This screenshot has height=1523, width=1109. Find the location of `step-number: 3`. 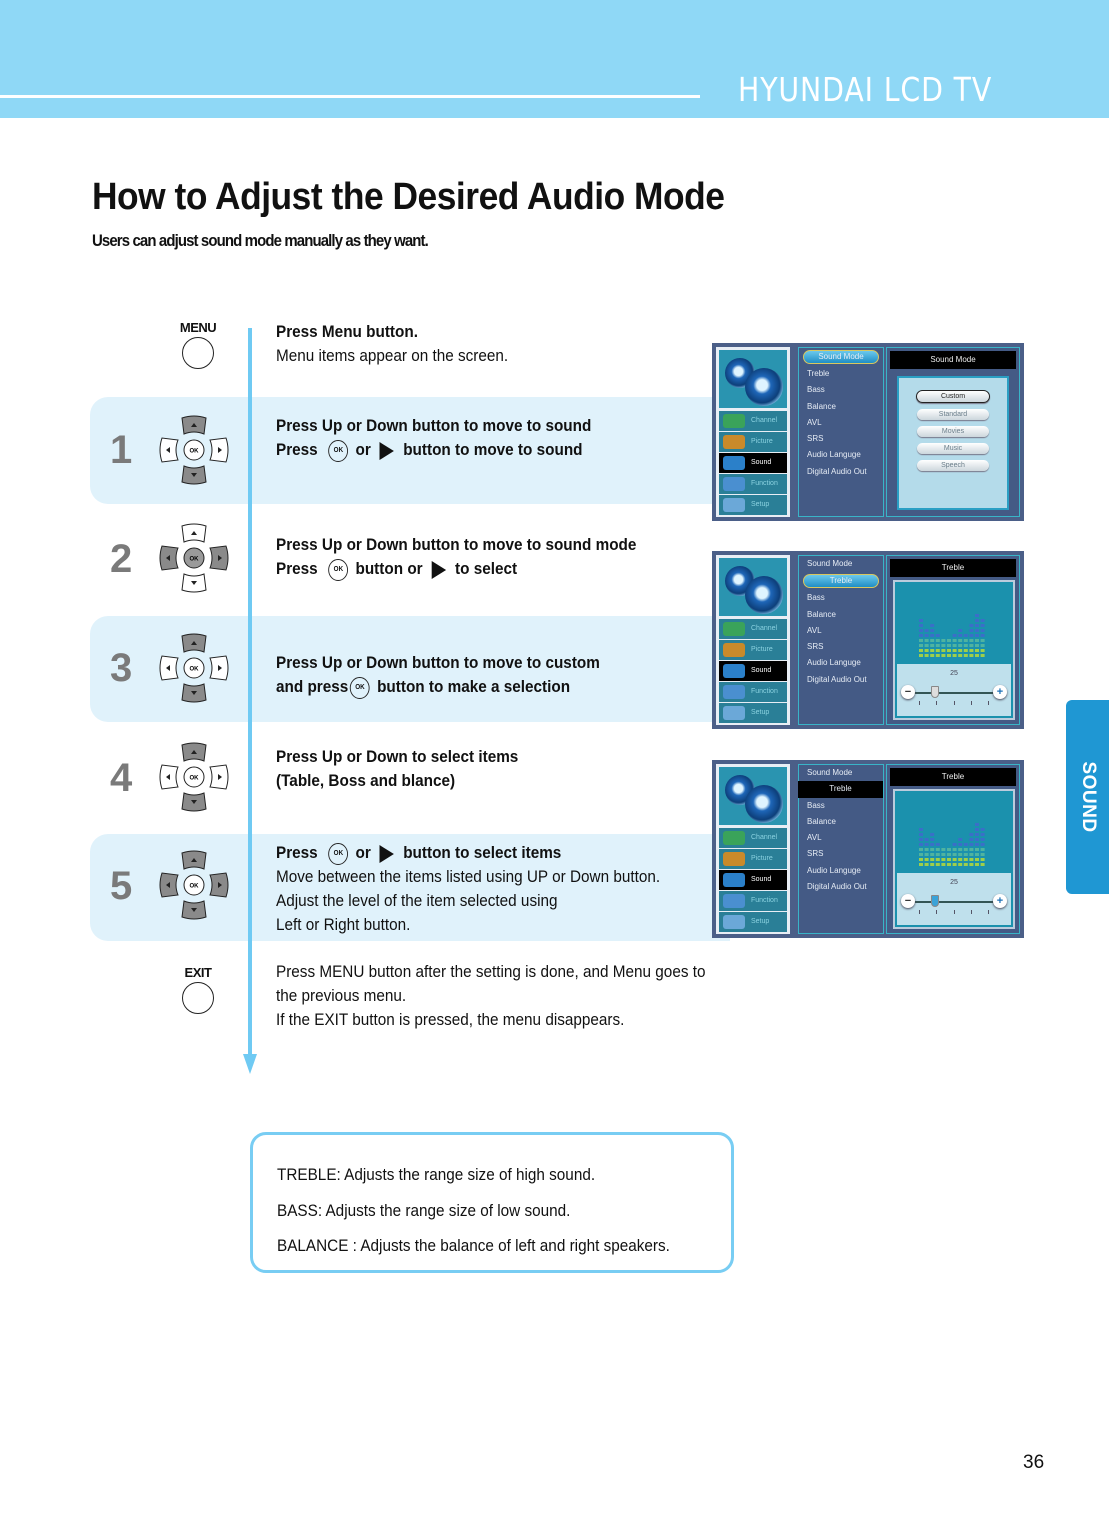

step-number: 3 is located at coordinates (121, 668).